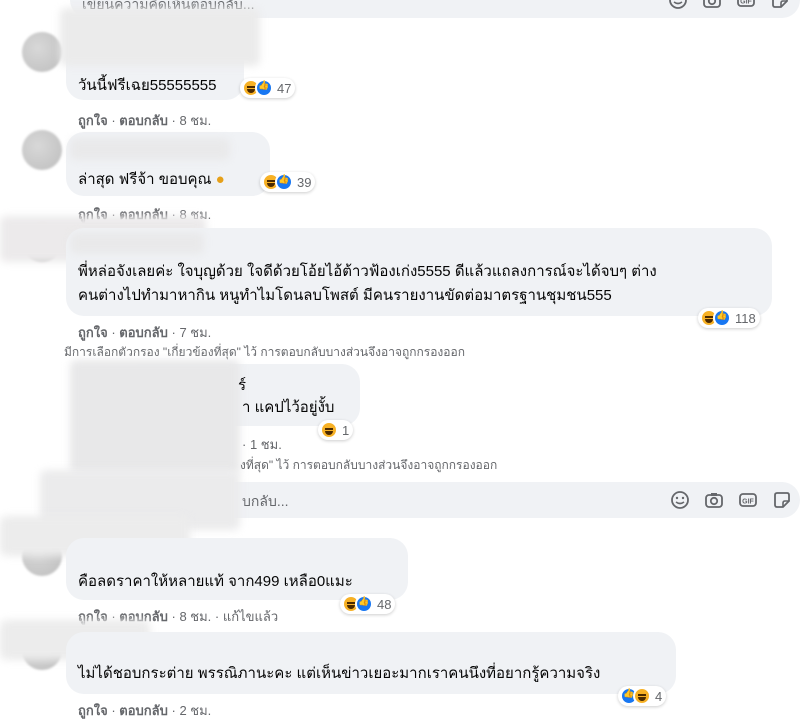 Image resolution: width=800 pixels, height=721 pixels. Describe the element at coordinates (145, 179) in the screenshot. I see `comment-text-body: ล่าสุด ฟรีจ้า ขอบคุณ` at that location.